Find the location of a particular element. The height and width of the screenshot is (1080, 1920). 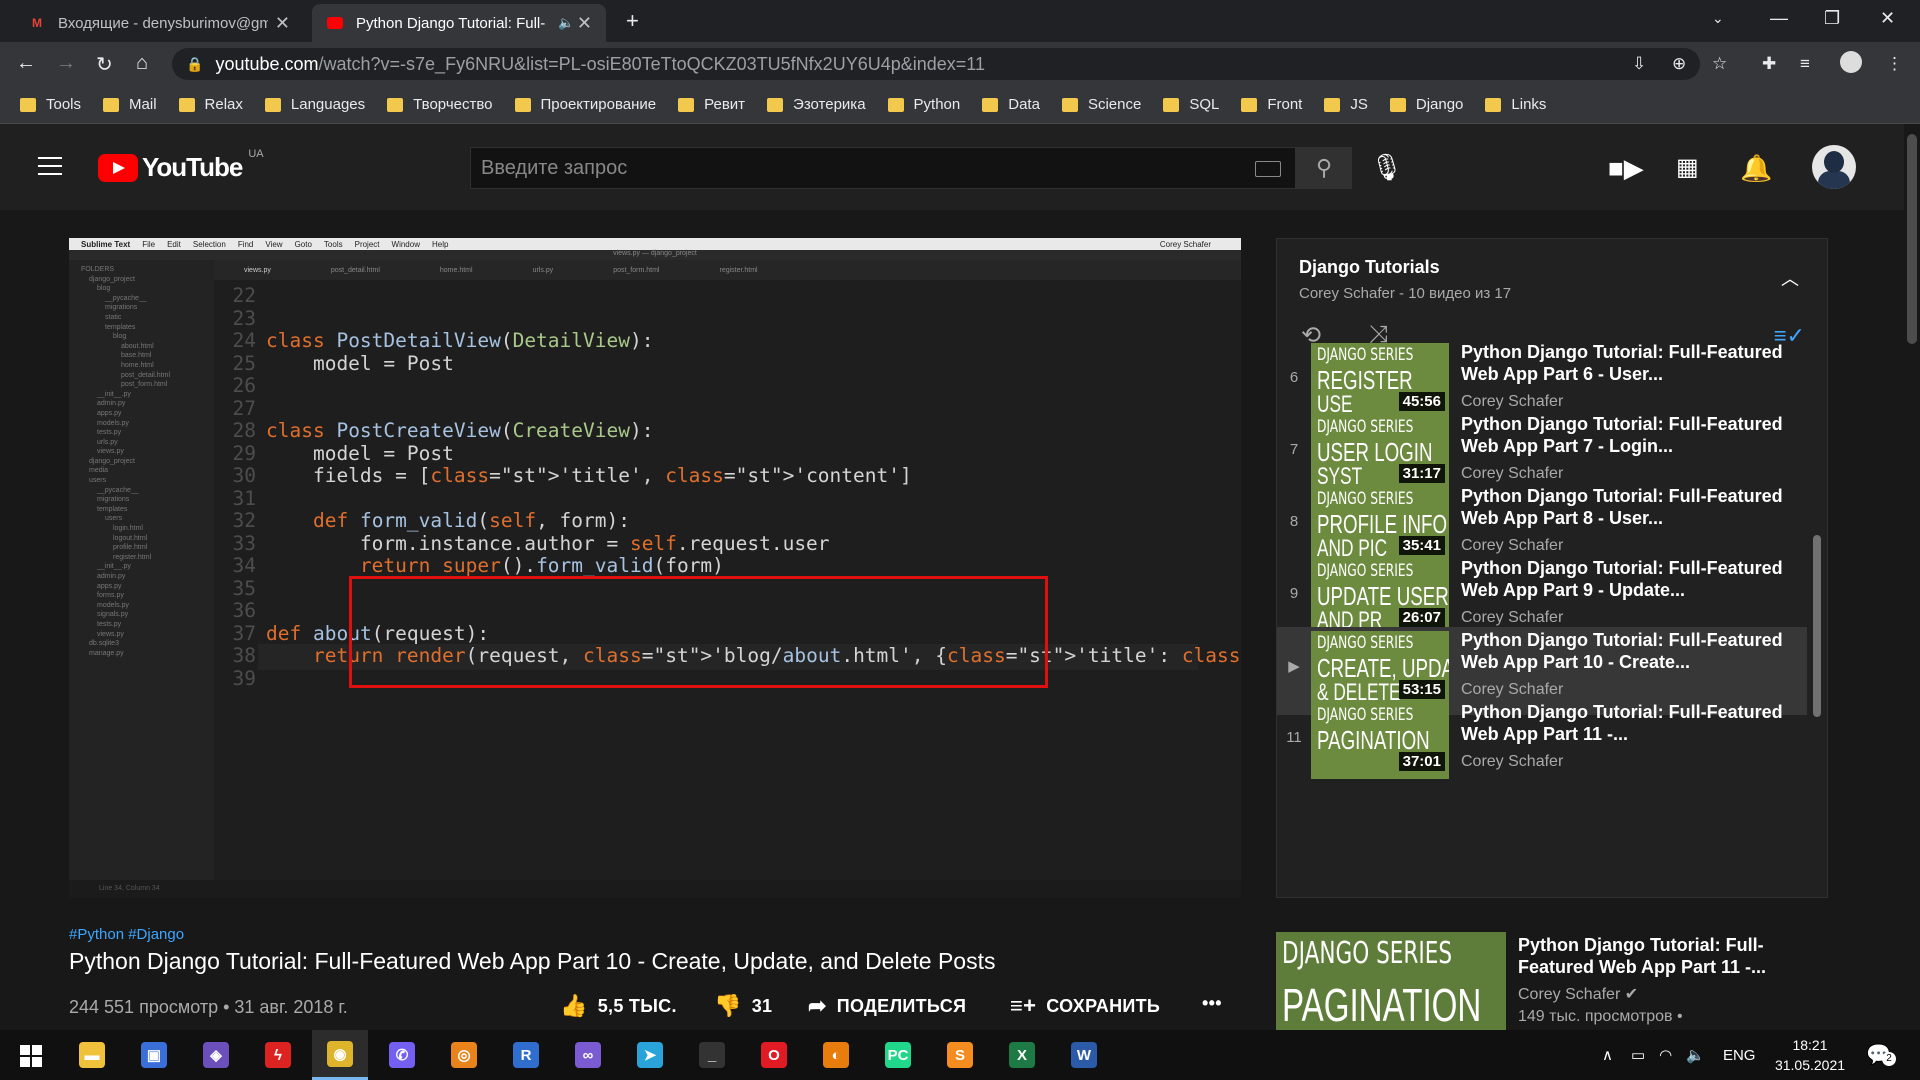

visual-studio-icon: ∞ is located at coordinates (588, 1055).